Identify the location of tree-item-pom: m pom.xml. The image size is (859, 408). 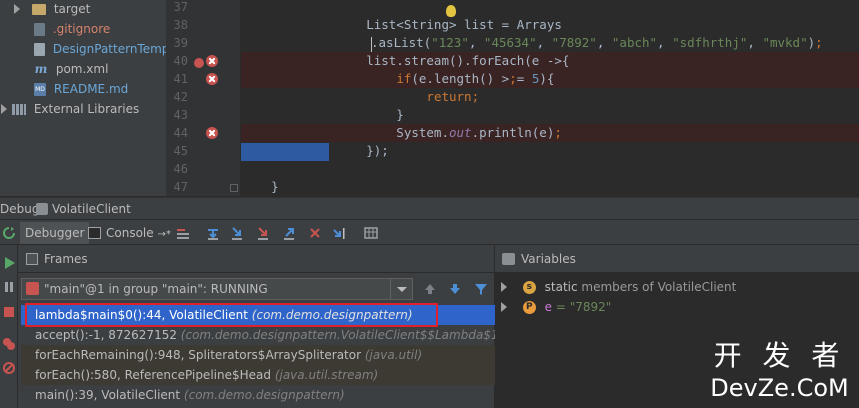
(71, 69).